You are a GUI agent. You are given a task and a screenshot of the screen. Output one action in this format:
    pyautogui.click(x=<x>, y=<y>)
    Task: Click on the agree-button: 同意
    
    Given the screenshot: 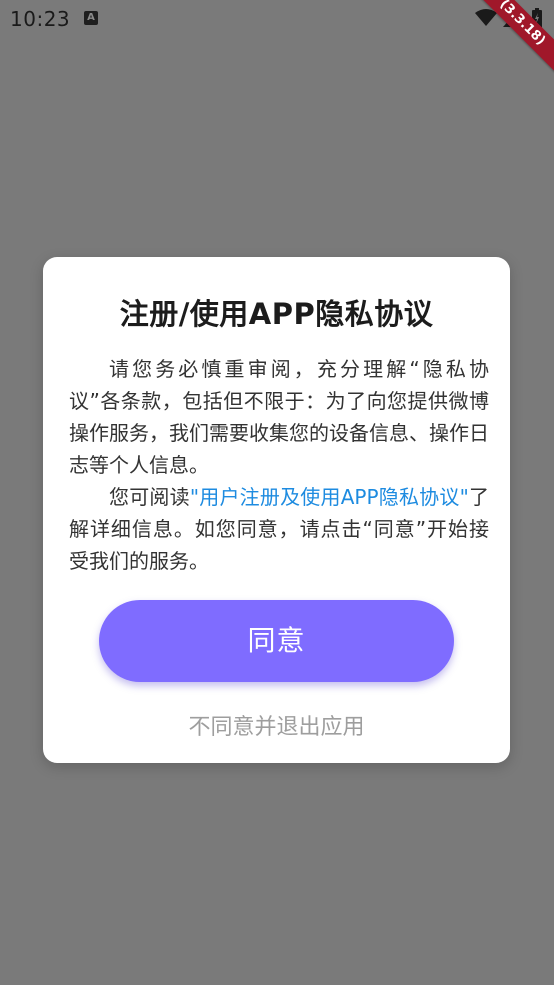 What is the action you would take?
    pyautogui.click(x=276, y=641)
    